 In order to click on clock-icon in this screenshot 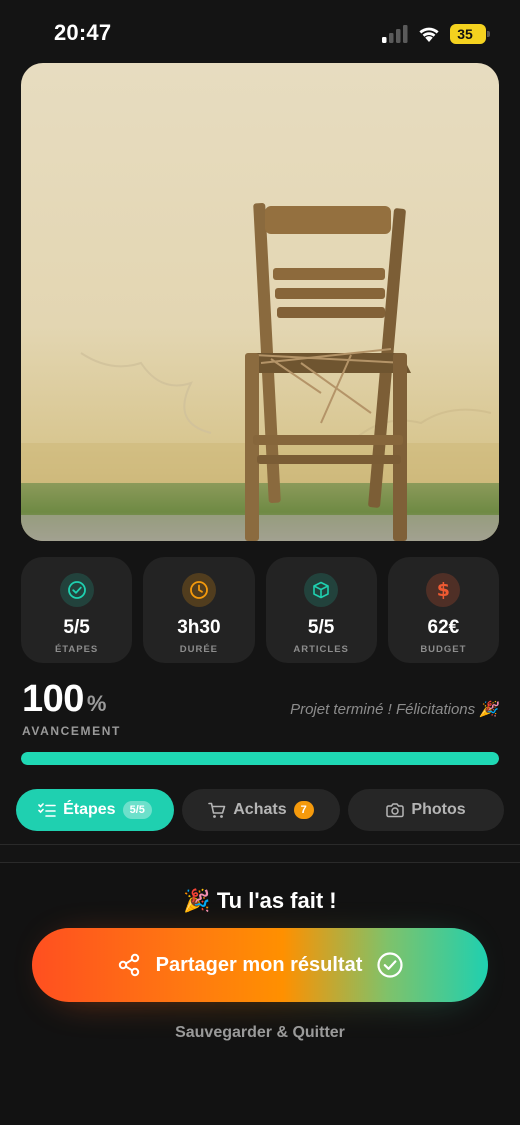, I will do `click(198, 590)`.